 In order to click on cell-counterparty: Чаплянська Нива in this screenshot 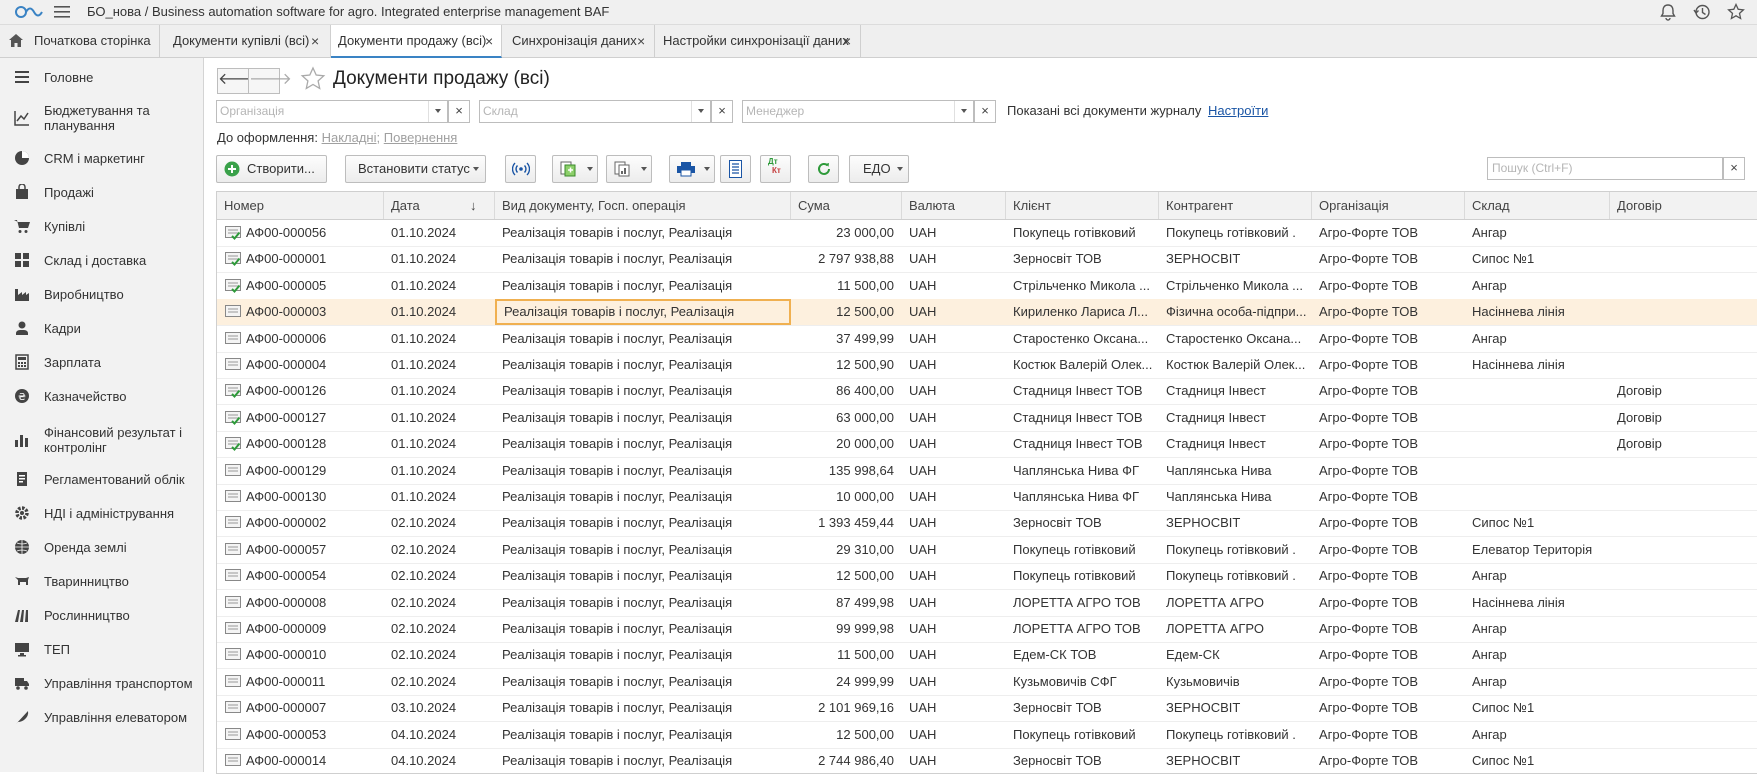, I will do `click(1235, 497)`.